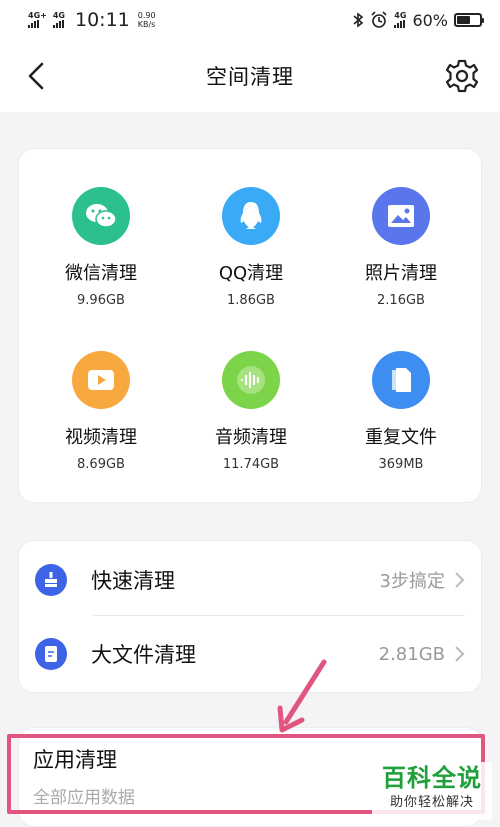 This screenshot has width=500, height=827. Describe the element at coordinates (411, 654) in the screenshot. I see `large-file-clean-value: 2.81GB` at that location.